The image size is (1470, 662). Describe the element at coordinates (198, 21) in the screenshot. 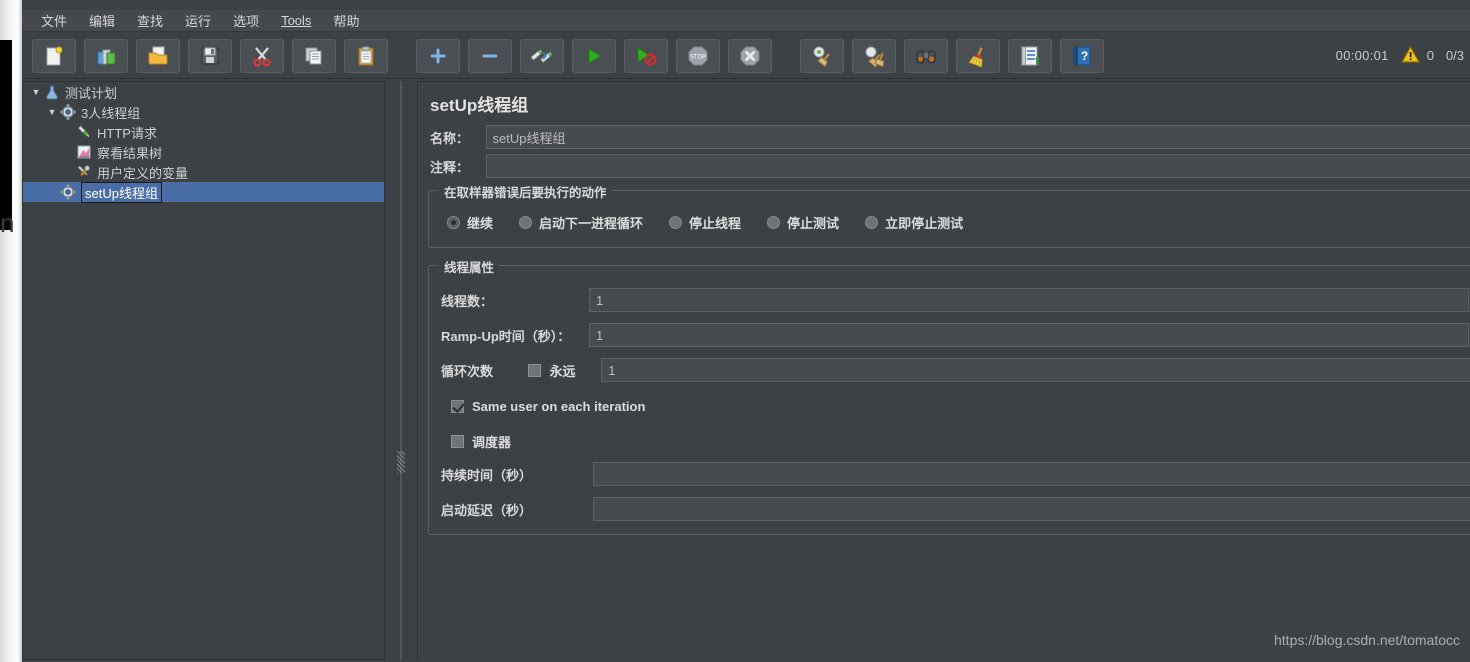

I see `menu-item-3: 运行` at that location.